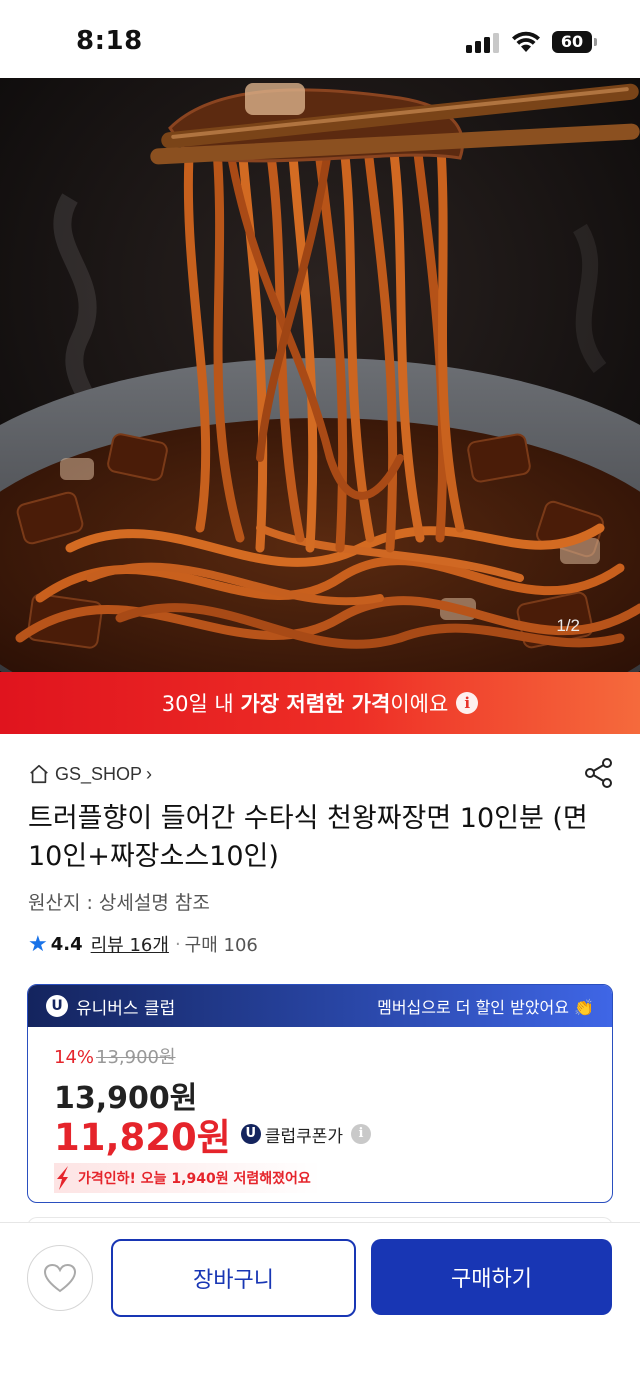 The height and width of the screenshot is (1385, 640). I want to click on wifi-icon, so click(526, 41).